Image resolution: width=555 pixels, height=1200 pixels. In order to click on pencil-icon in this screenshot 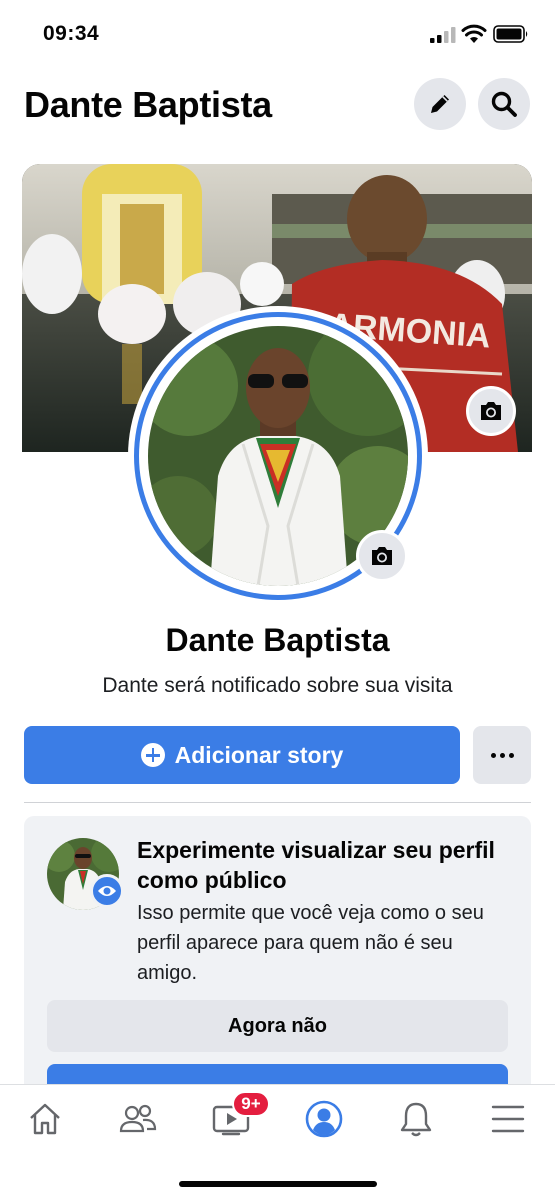, I will do `click(440, 104)`.